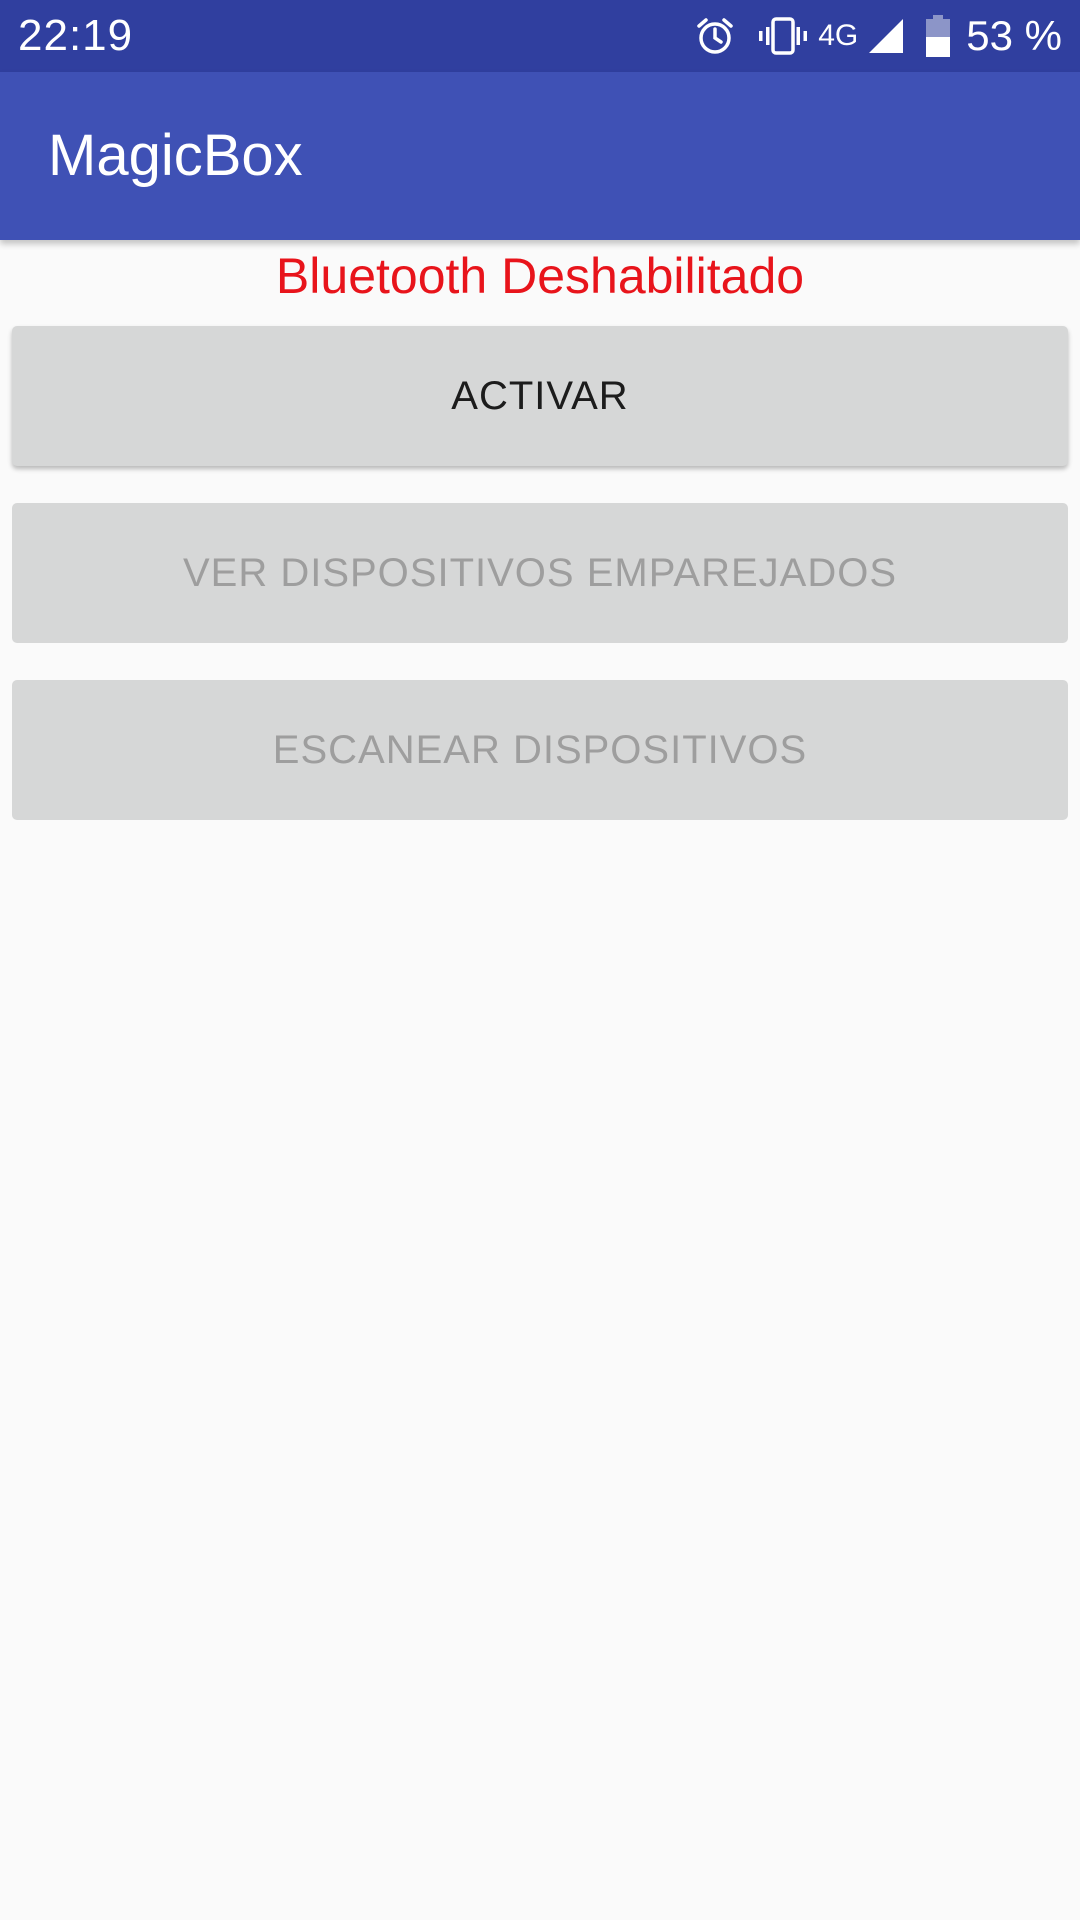  What do you see at coordinates (715, 36) in the screenshot?
I see `alarm-icon` at bounding box center [715, 36].